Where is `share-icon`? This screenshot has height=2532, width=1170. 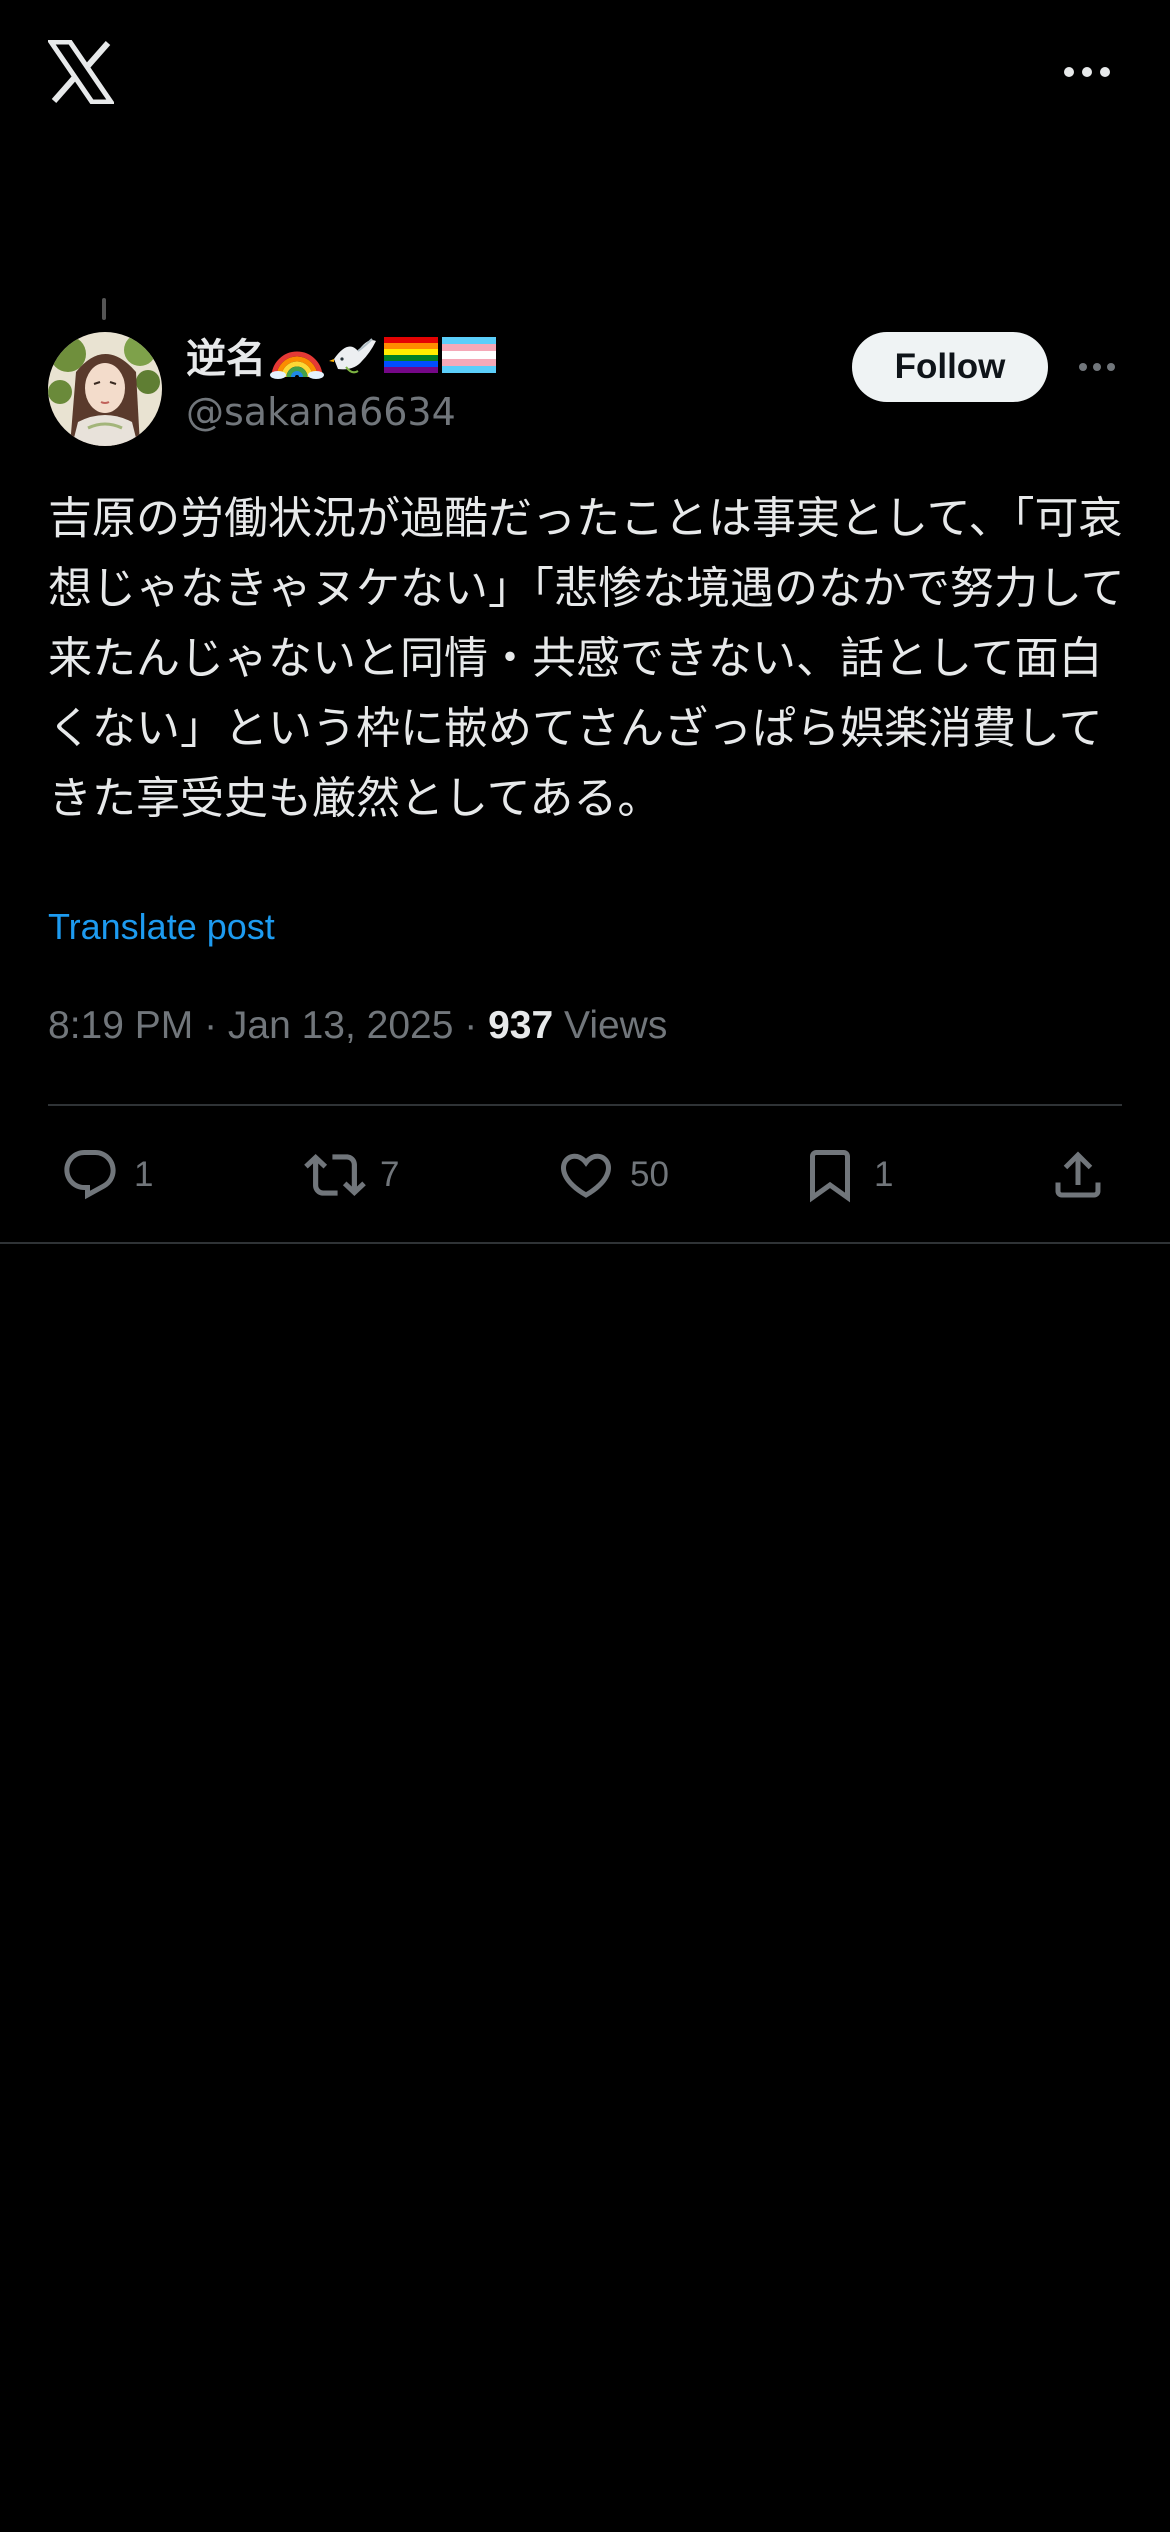 share-icon is located at coordinates (1078, 1174).